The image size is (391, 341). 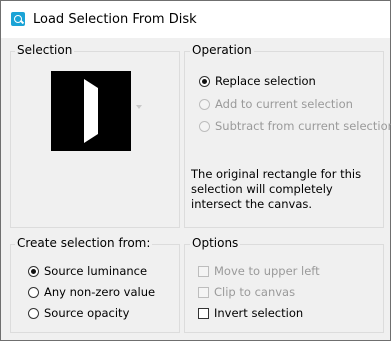 I want to click on checkbox-clip-to-canvas: Clip to canvas, so click(x=246, y=292).